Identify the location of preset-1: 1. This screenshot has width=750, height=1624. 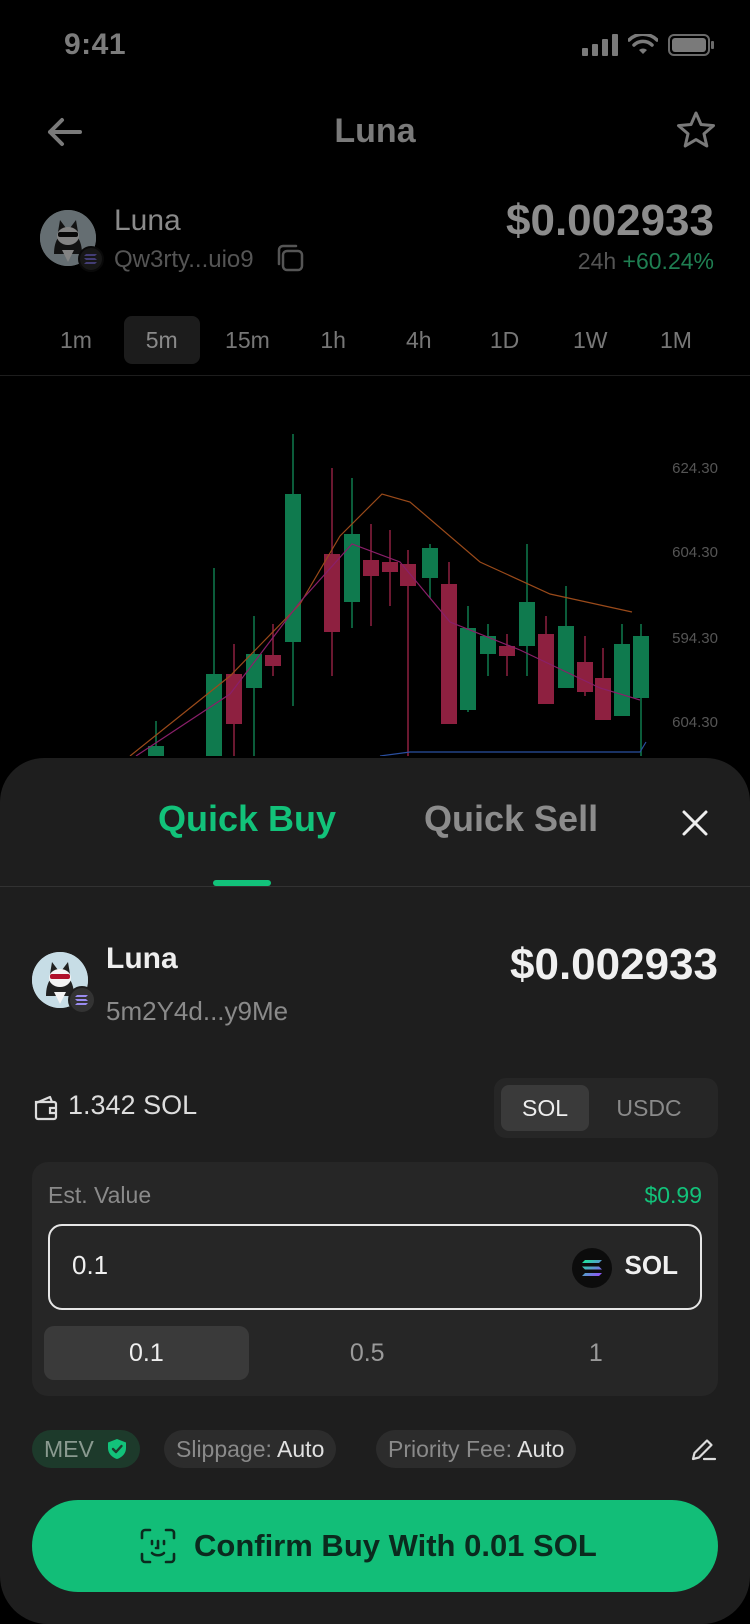
(596, 1353).